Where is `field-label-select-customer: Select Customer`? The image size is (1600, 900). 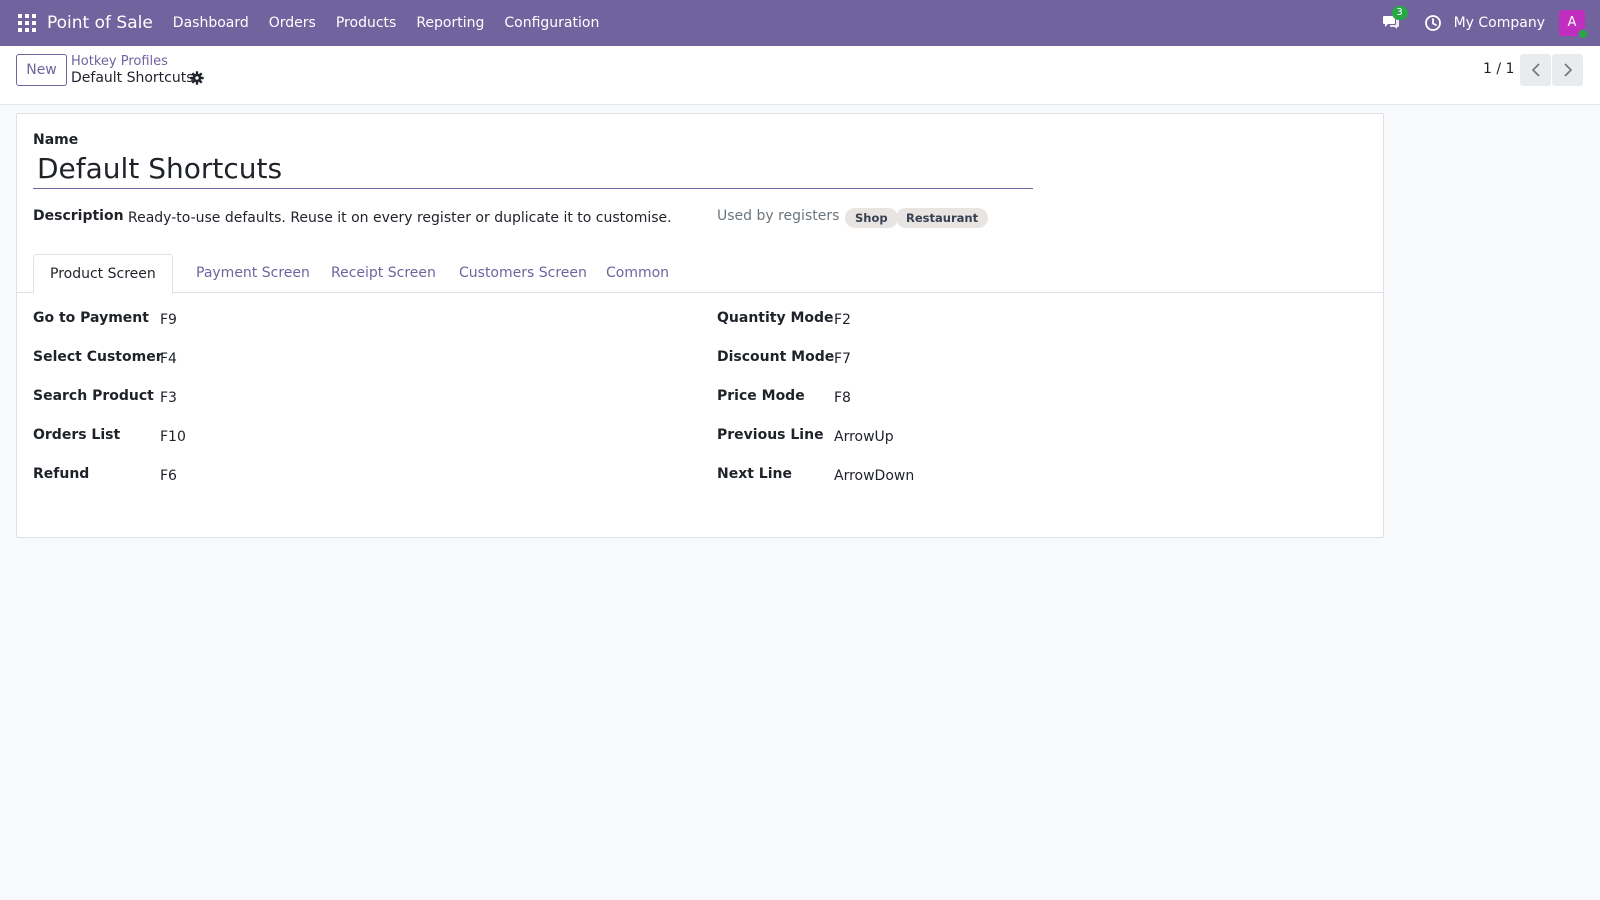
field-label-select-customer: Select Customer is located at coordinates (98, 357).